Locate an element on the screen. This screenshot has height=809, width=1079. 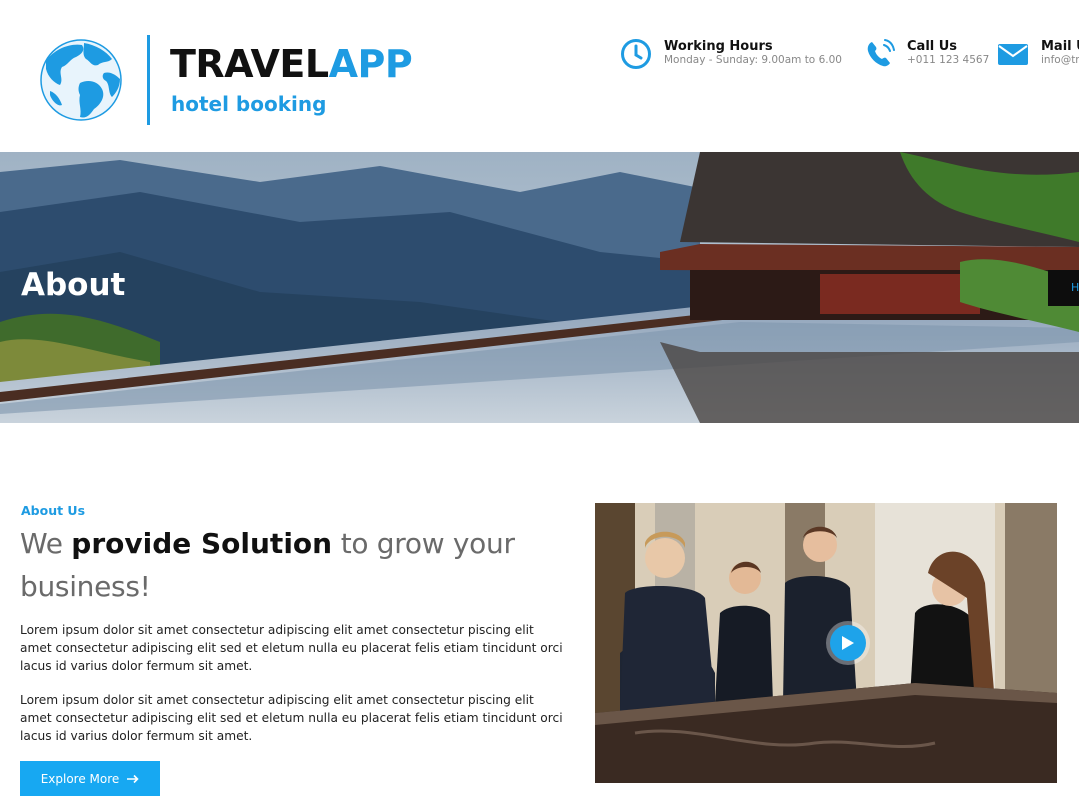
breadcrumb: H is located at coordinates (1063, 288).